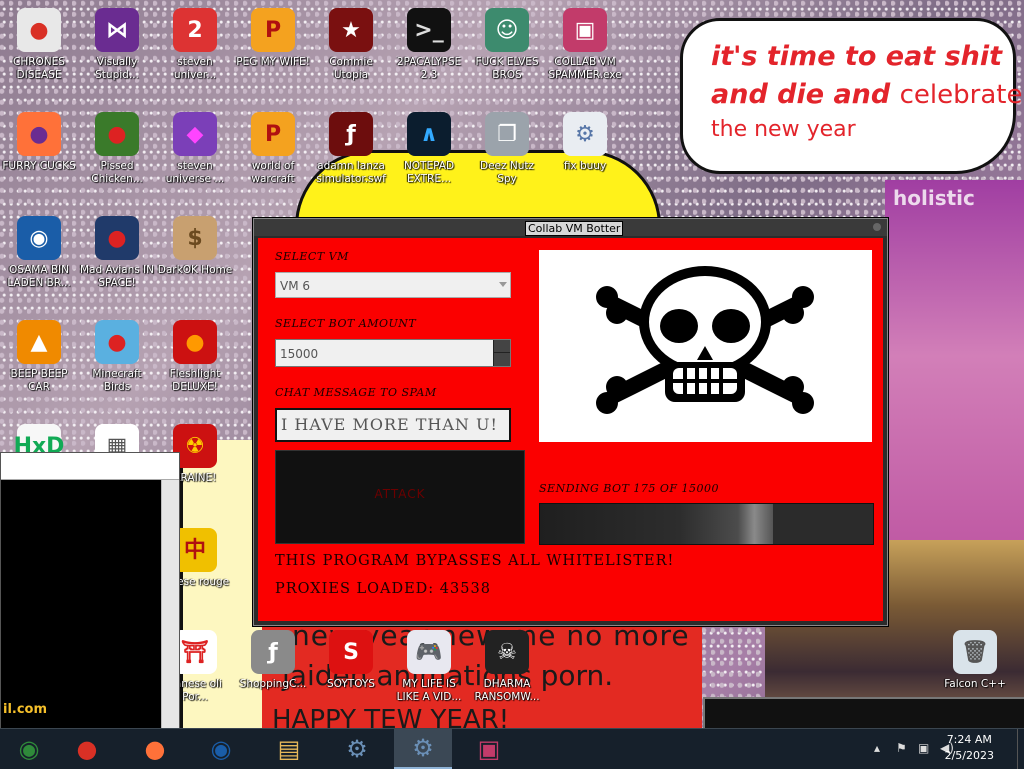  What do you see at coordinates (273, 149) in the screenshot?
I see `desktop-shortcut: Pworld of warcraft` at bounding box center [273, 149].